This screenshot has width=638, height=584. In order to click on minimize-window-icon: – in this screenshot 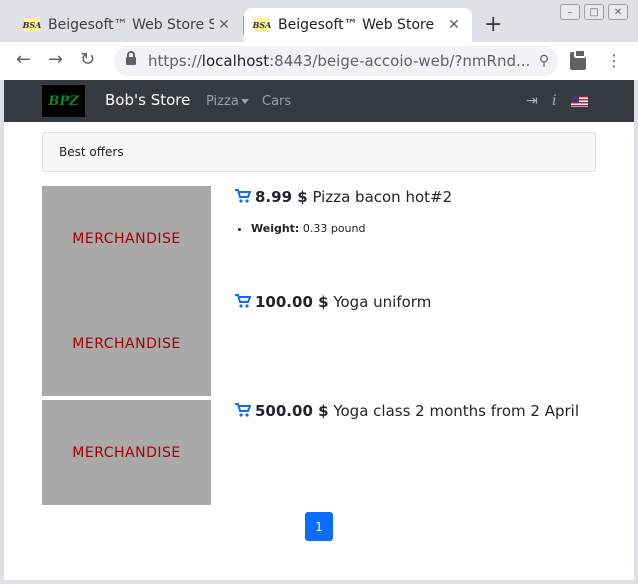, I will do `click(570, 12)`.